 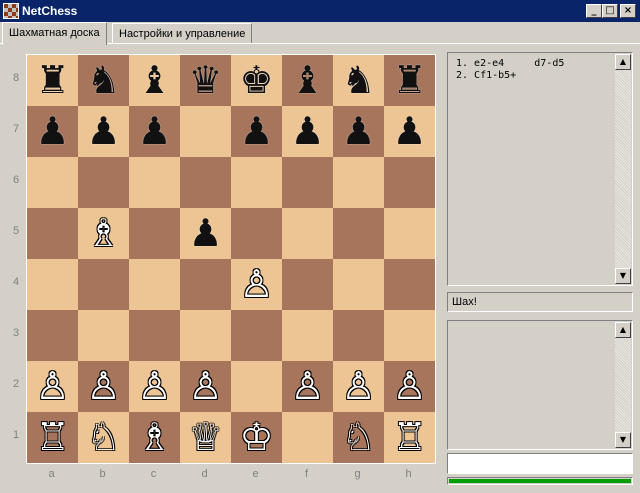 I want to click on square-h8: ♜, so click(x=409, y=80).